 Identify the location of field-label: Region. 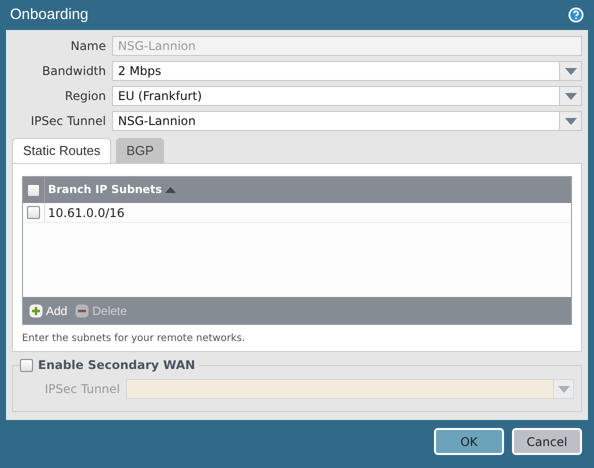
(85, 96).